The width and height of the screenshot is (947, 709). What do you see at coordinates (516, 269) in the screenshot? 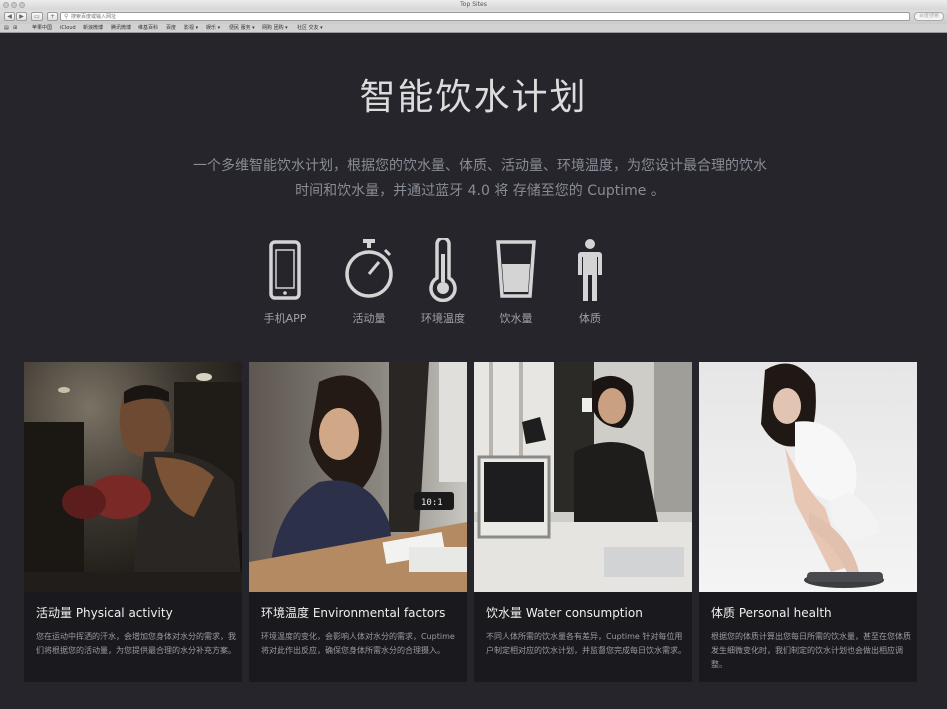
I see `cup-icon` at bounding box center [516, 269].